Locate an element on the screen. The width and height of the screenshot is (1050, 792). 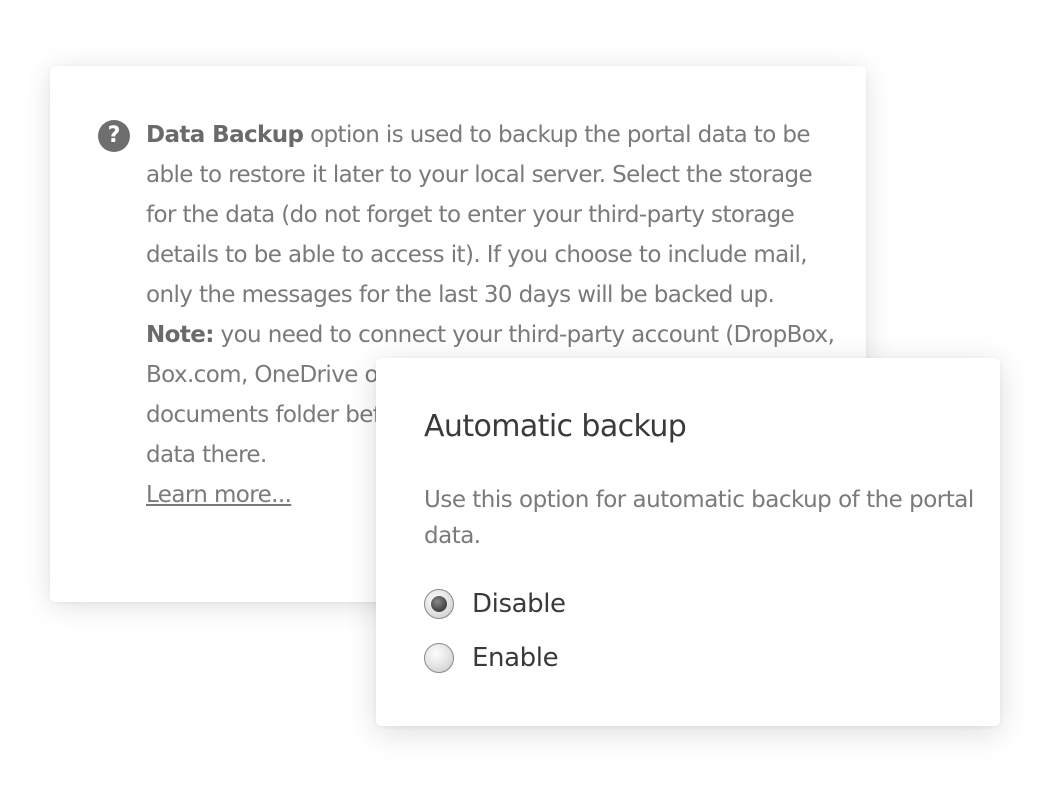
radio-option-disable: Disable is located at coordinates (495, 604).